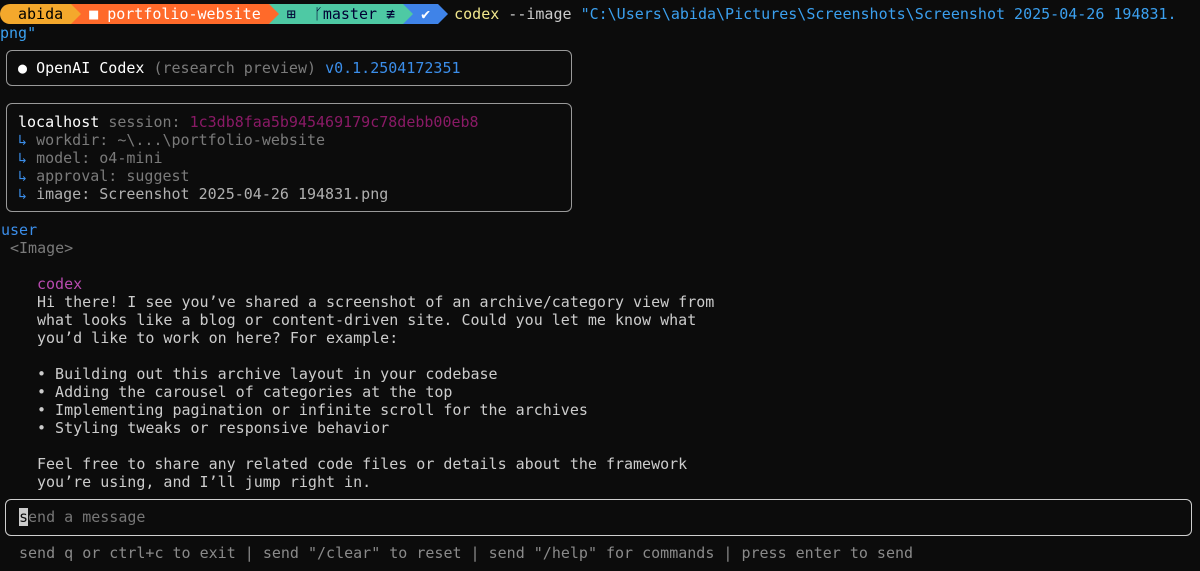 This screenshot has width=1200, height=571. I want to click on text-cursor: s, so click(24, 517).